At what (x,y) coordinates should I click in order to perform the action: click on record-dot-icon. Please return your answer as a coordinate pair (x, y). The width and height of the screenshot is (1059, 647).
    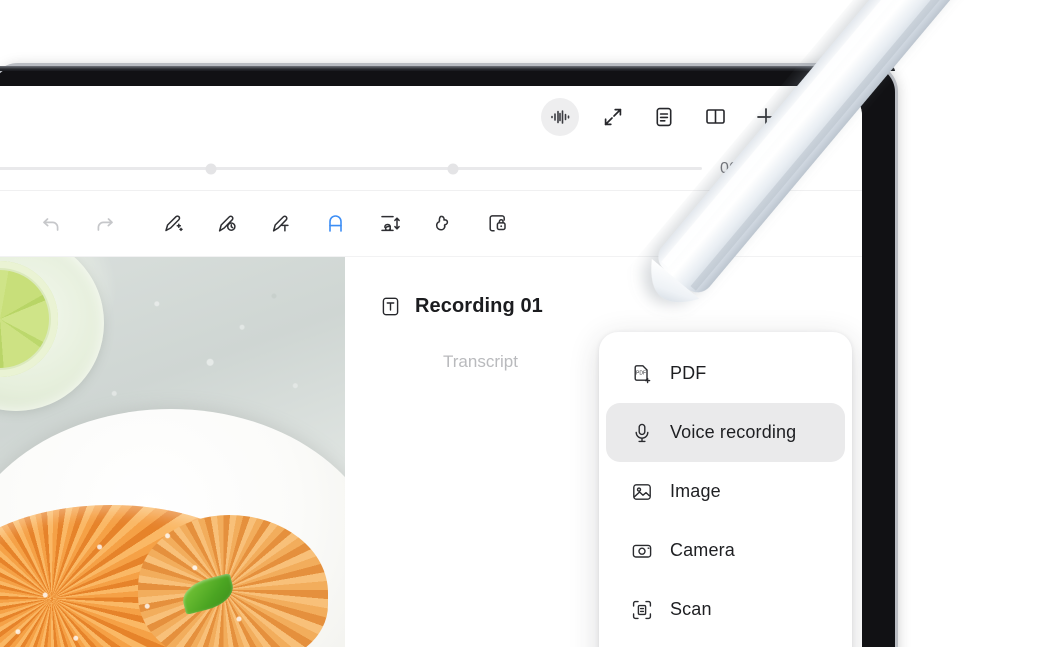
    Looking at the image, I should click on (788, 168).